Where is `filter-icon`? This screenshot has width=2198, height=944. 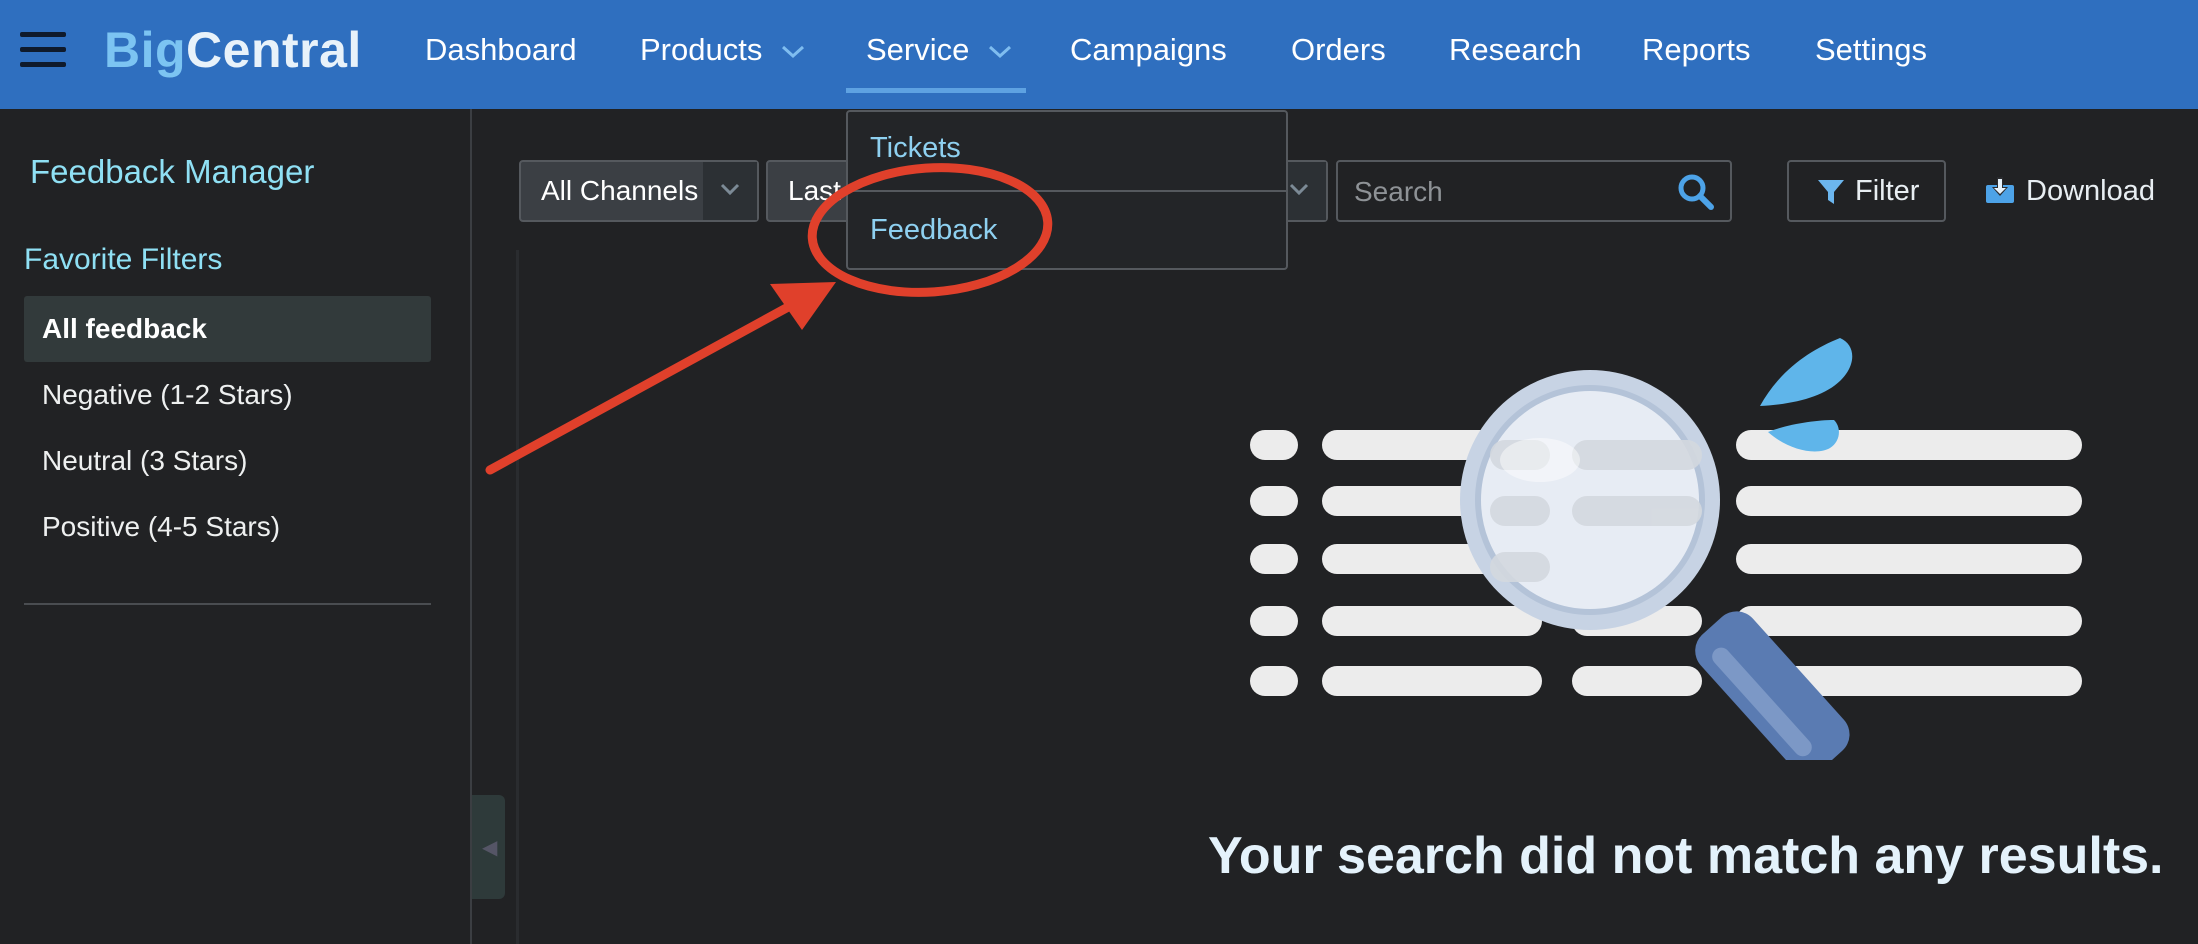 filter-icon is located at coordinates (1831, 192).